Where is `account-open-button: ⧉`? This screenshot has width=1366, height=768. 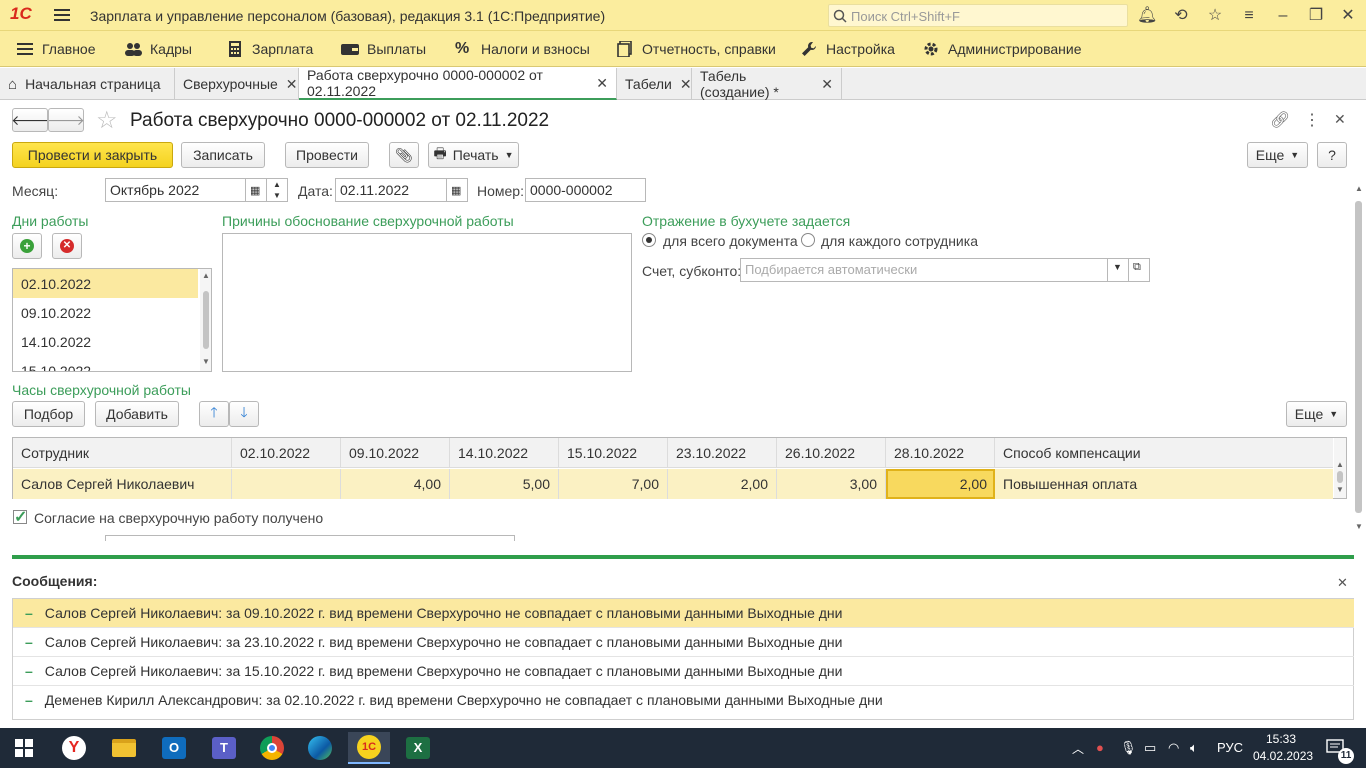
account-open-button: ⧉ is located at coordinates (1139, 270).